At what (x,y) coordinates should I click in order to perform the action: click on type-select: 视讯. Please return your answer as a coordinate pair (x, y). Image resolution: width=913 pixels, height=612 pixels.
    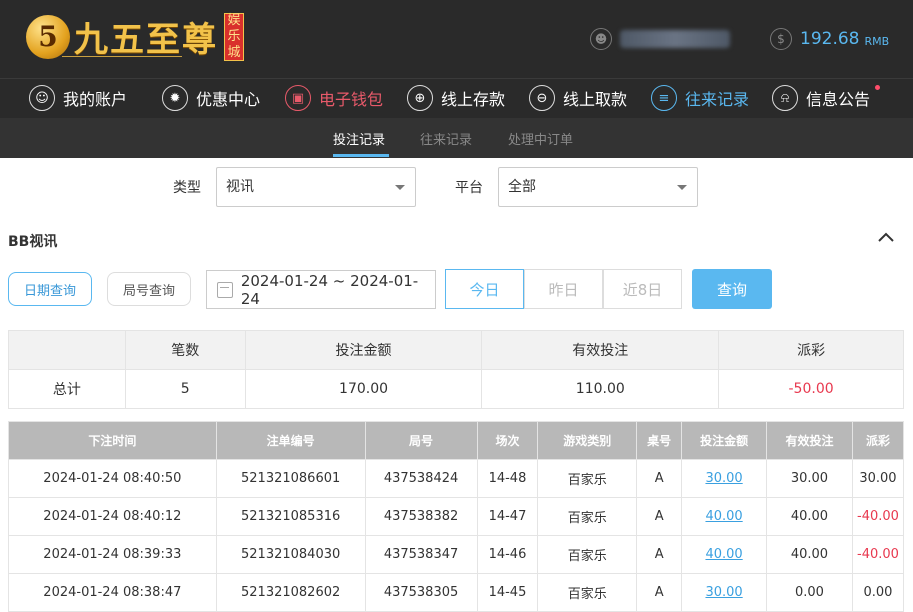
    Looking at the image, I should click on (316, 187).